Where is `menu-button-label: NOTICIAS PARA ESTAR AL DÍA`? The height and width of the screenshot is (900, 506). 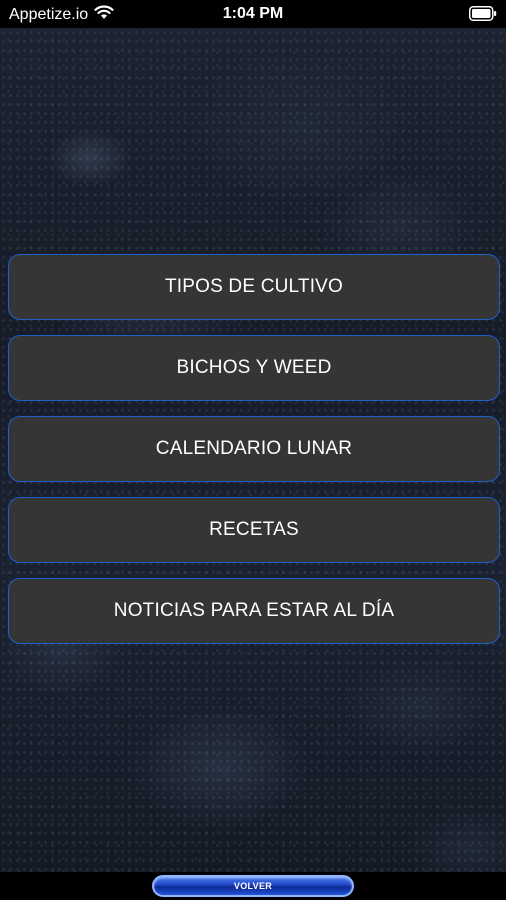 menu-button-label: NOTICIAS PARA ESTAR AL DÍA is located at coordinates (254, 610).